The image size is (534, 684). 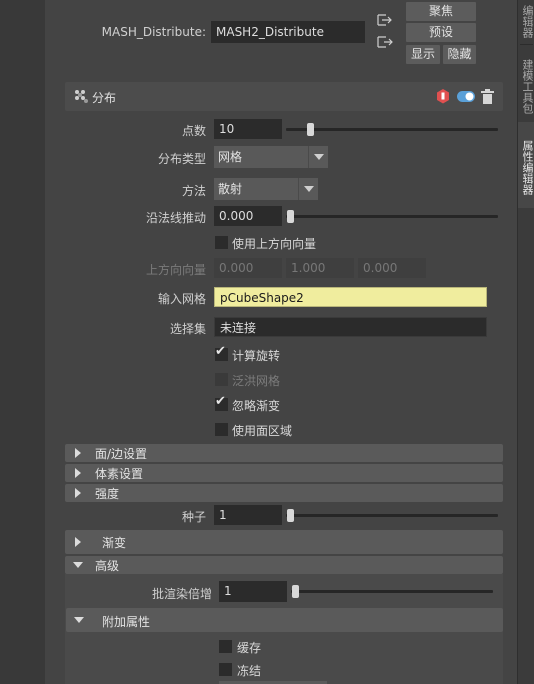 What do you see at coordinates (284, 620) in the screenshot?
I see `section-extra-attributes: 附加属性` at bounding box center [284, 620].